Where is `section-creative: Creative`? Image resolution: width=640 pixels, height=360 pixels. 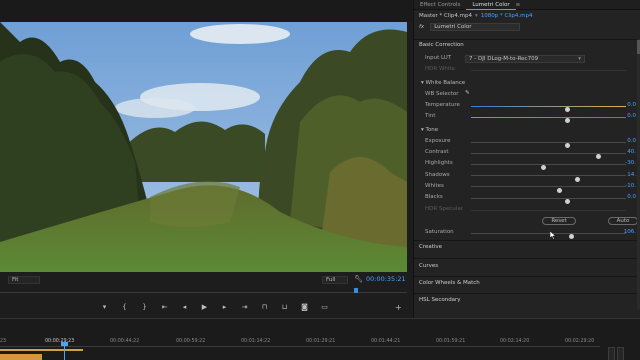
section-creative: Creative is located at coordinates (430, 247).